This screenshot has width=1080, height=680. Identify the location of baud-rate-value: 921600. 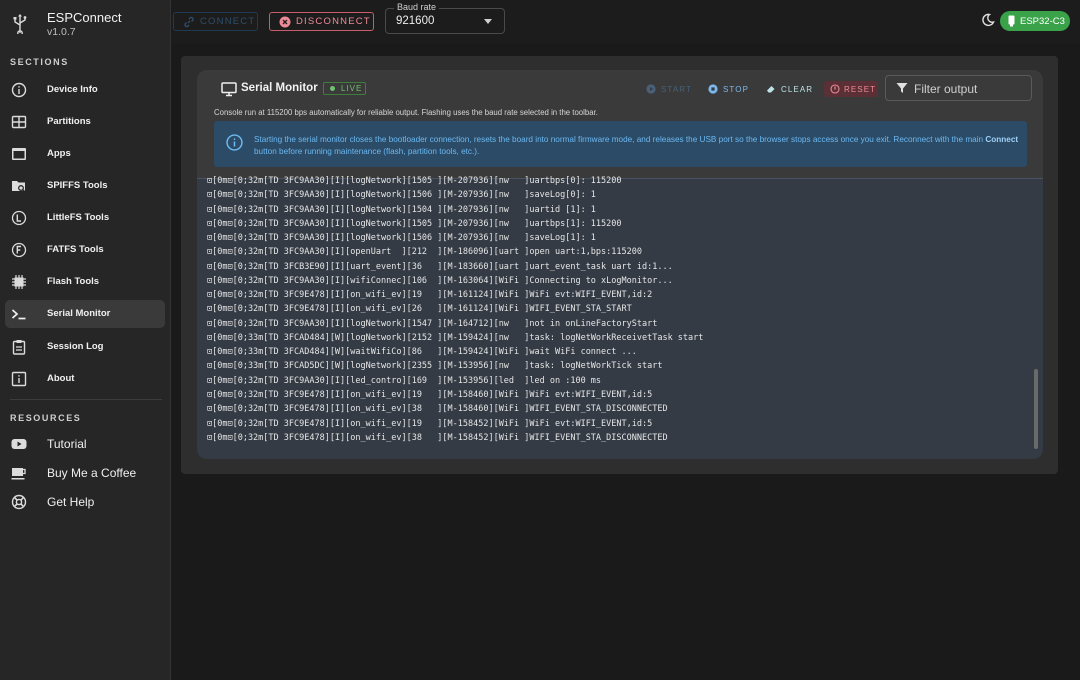
(415, 21).